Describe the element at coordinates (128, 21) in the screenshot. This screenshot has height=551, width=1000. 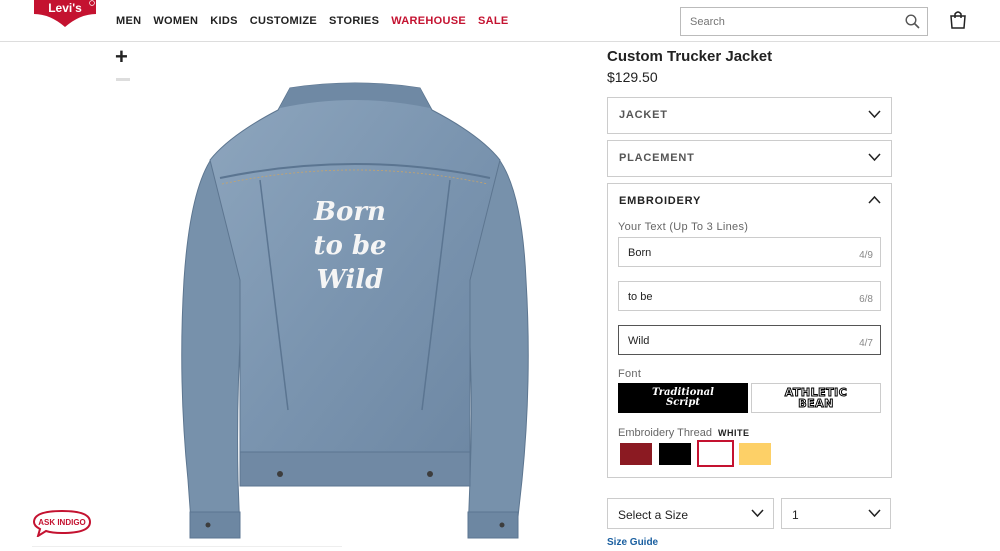
I see `nav-men: MEN` at that location.